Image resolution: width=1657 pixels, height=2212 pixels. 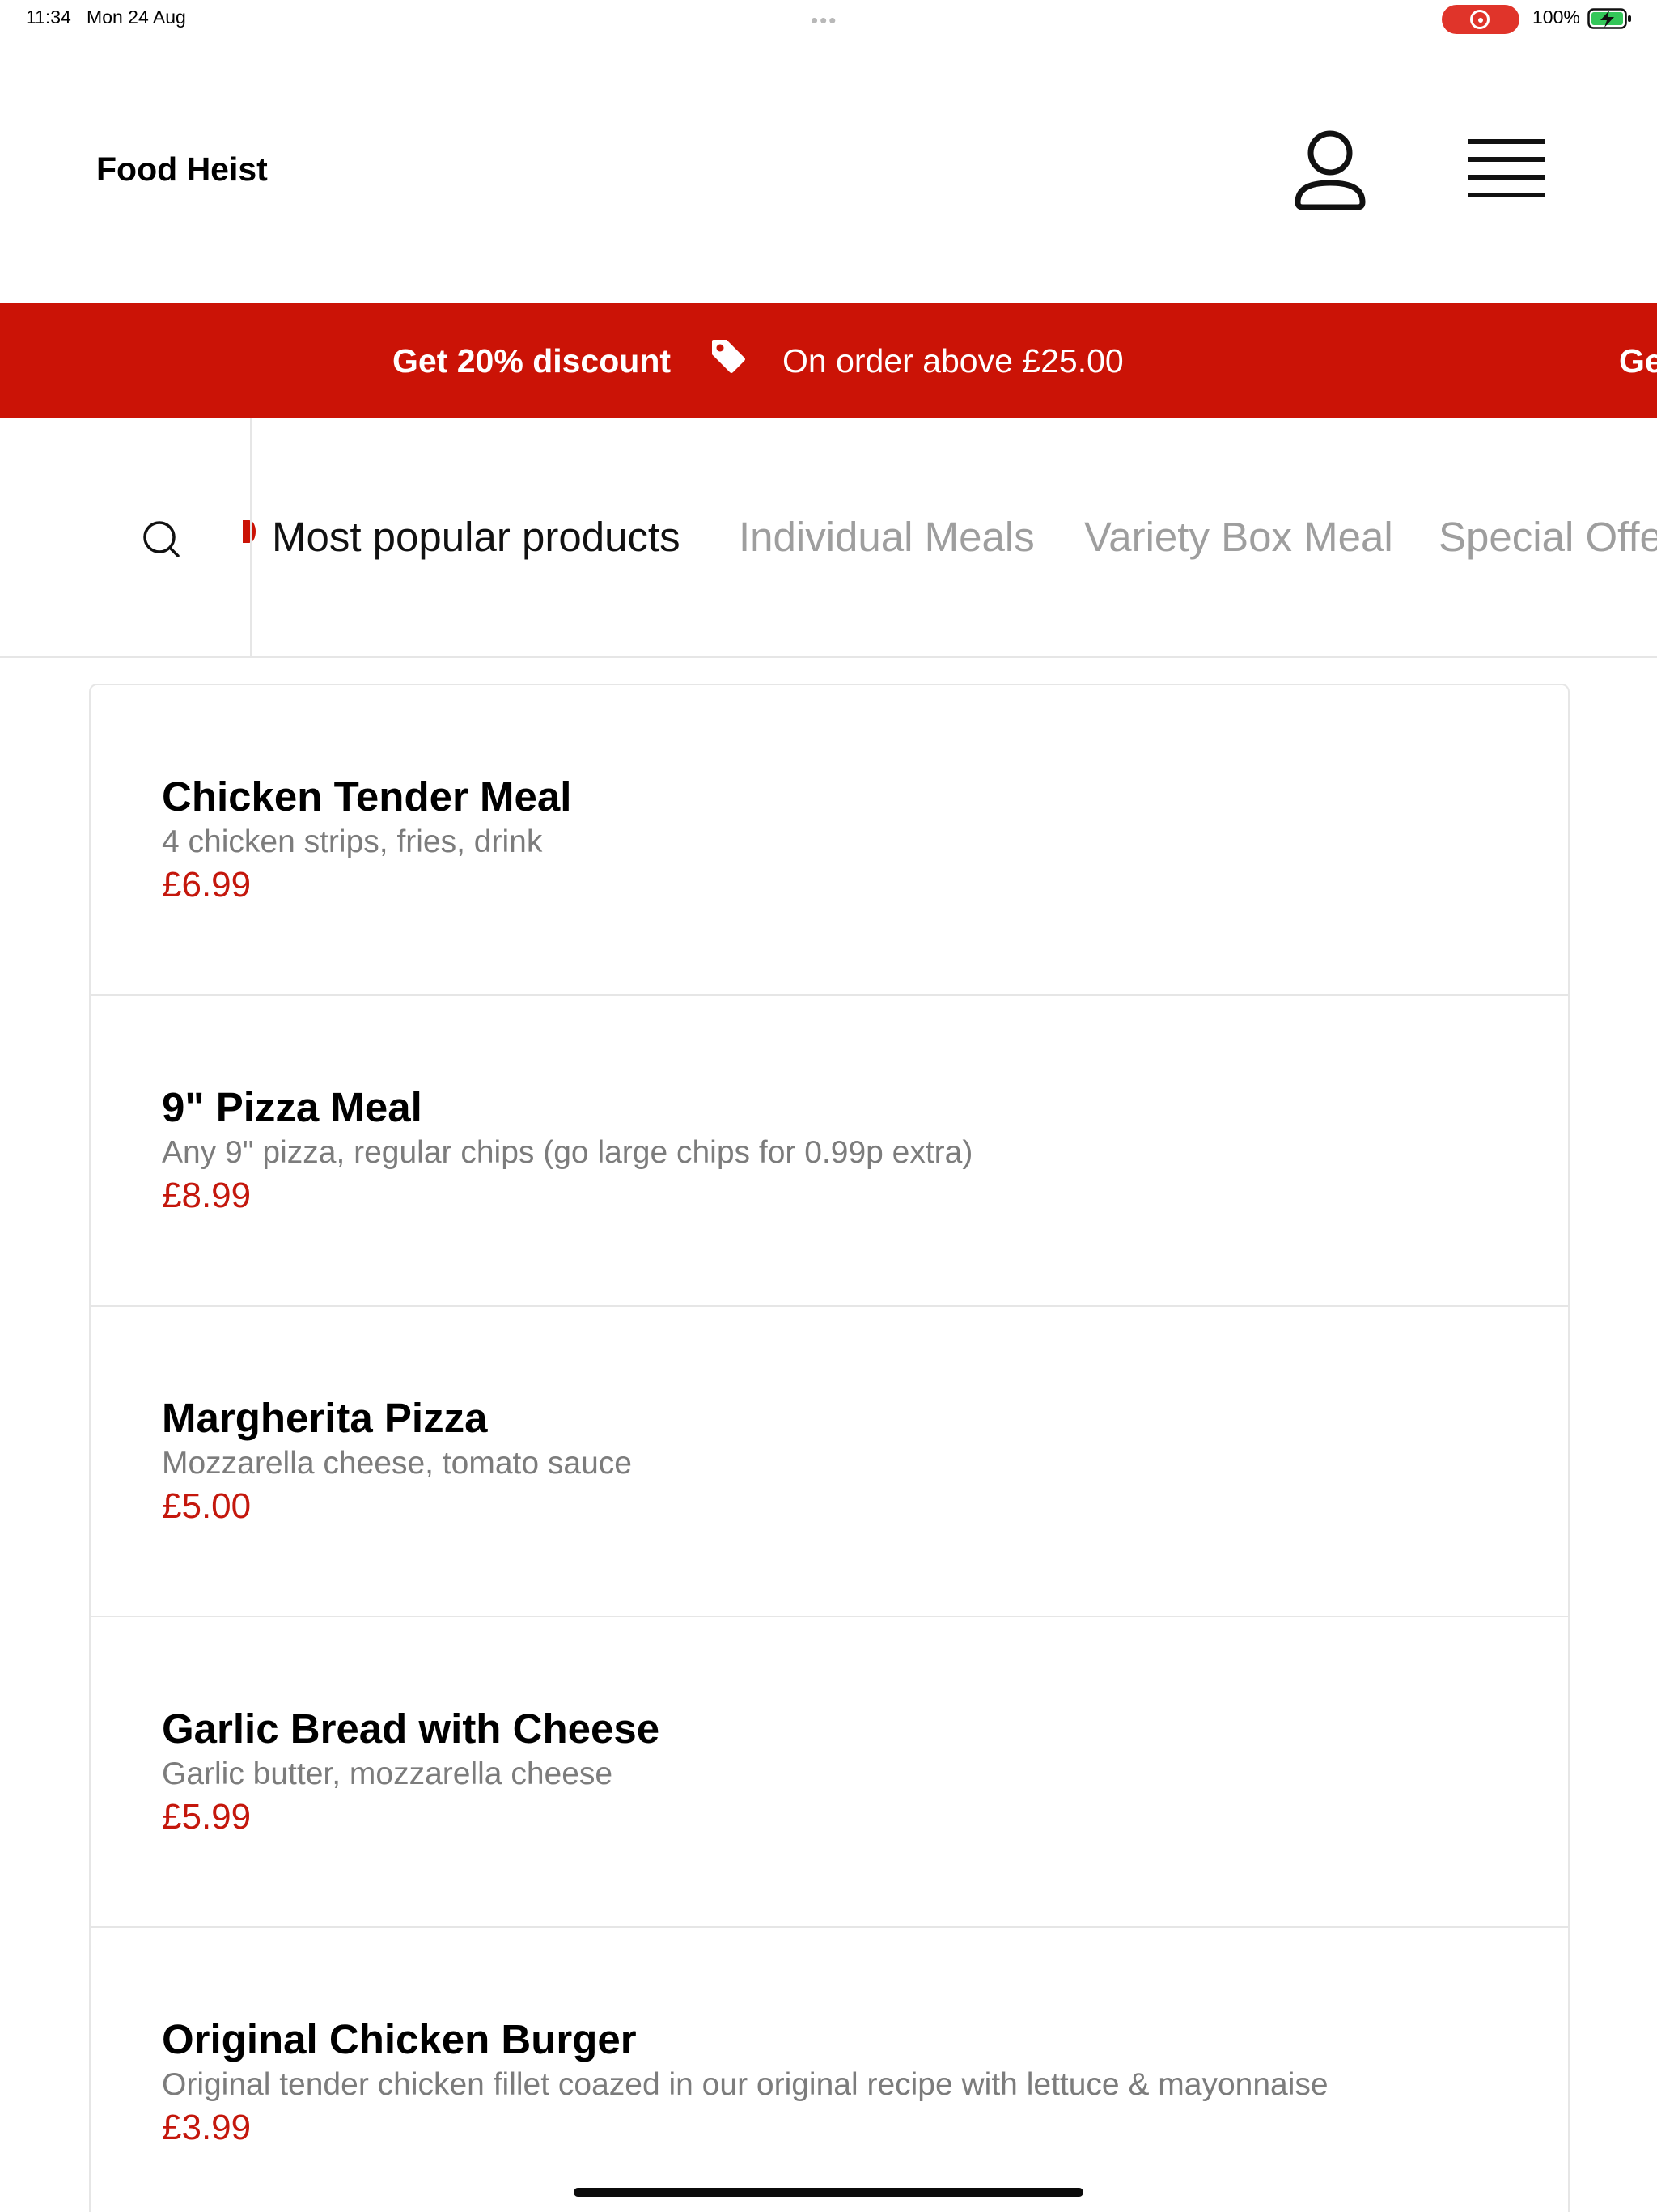 What do you see at coordinates (325, 1418) in the screenshot?
I see `product-name: Margherita Pizza` at bounding box center [325, 1418].